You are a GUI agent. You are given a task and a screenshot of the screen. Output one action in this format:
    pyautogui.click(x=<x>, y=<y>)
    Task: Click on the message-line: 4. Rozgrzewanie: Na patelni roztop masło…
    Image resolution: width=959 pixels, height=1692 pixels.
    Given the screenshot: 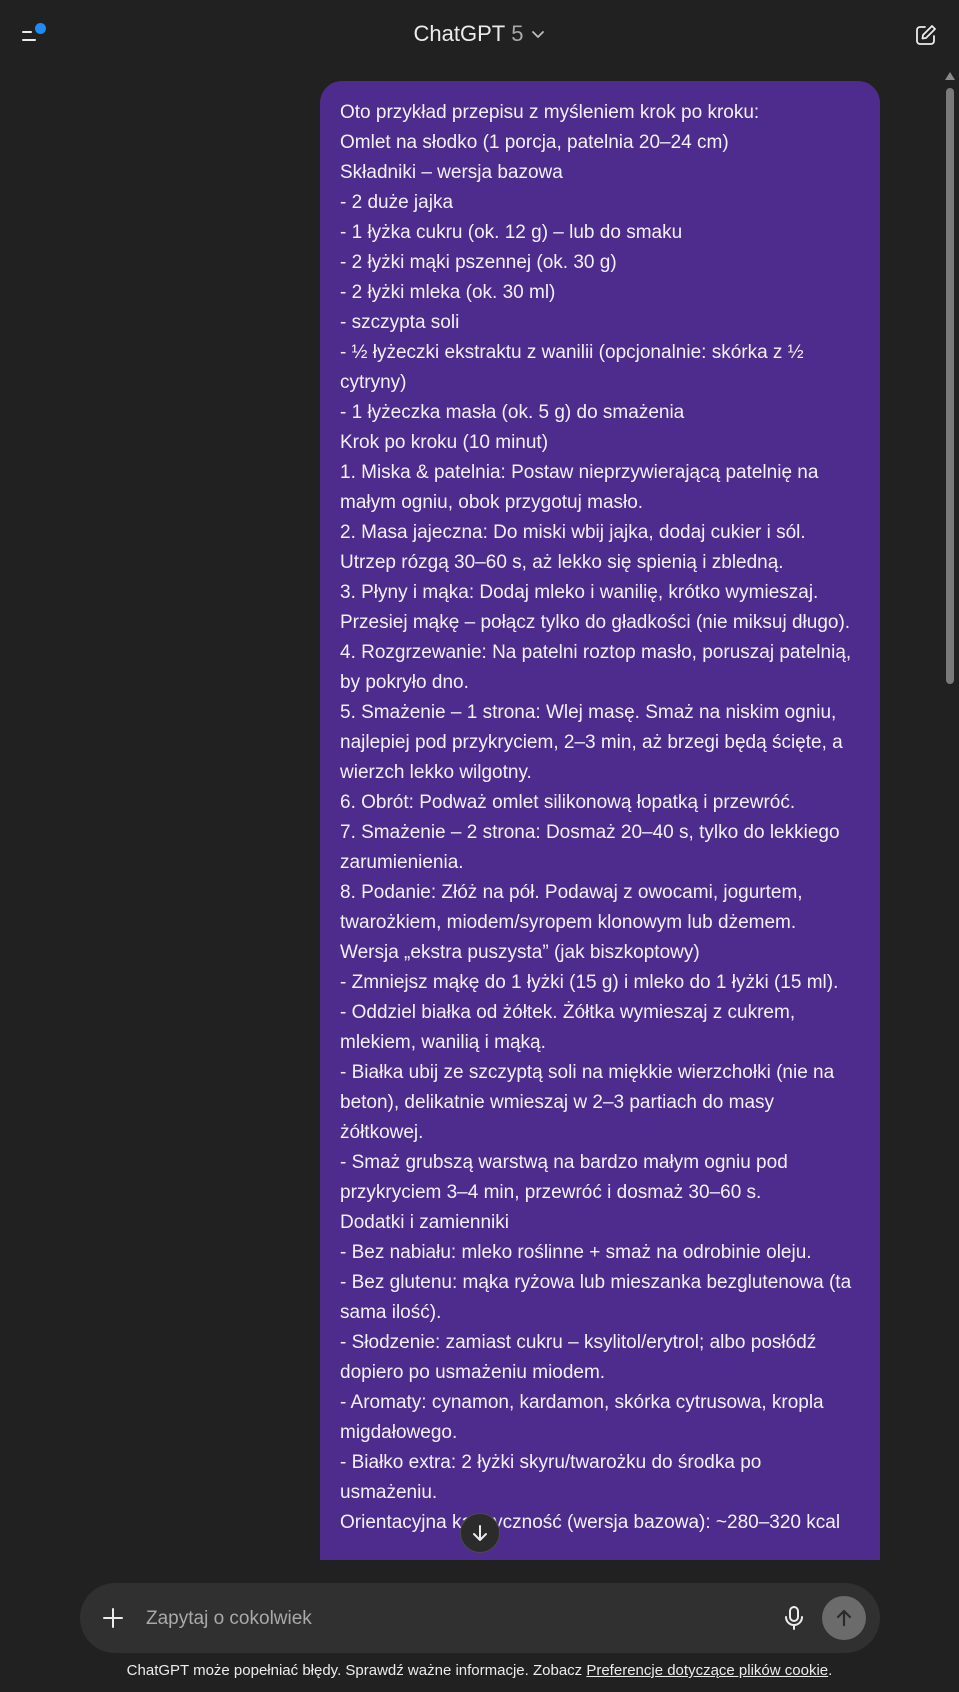 What is the action you would take?
    pyautogui.click(x=596, y=667)
    